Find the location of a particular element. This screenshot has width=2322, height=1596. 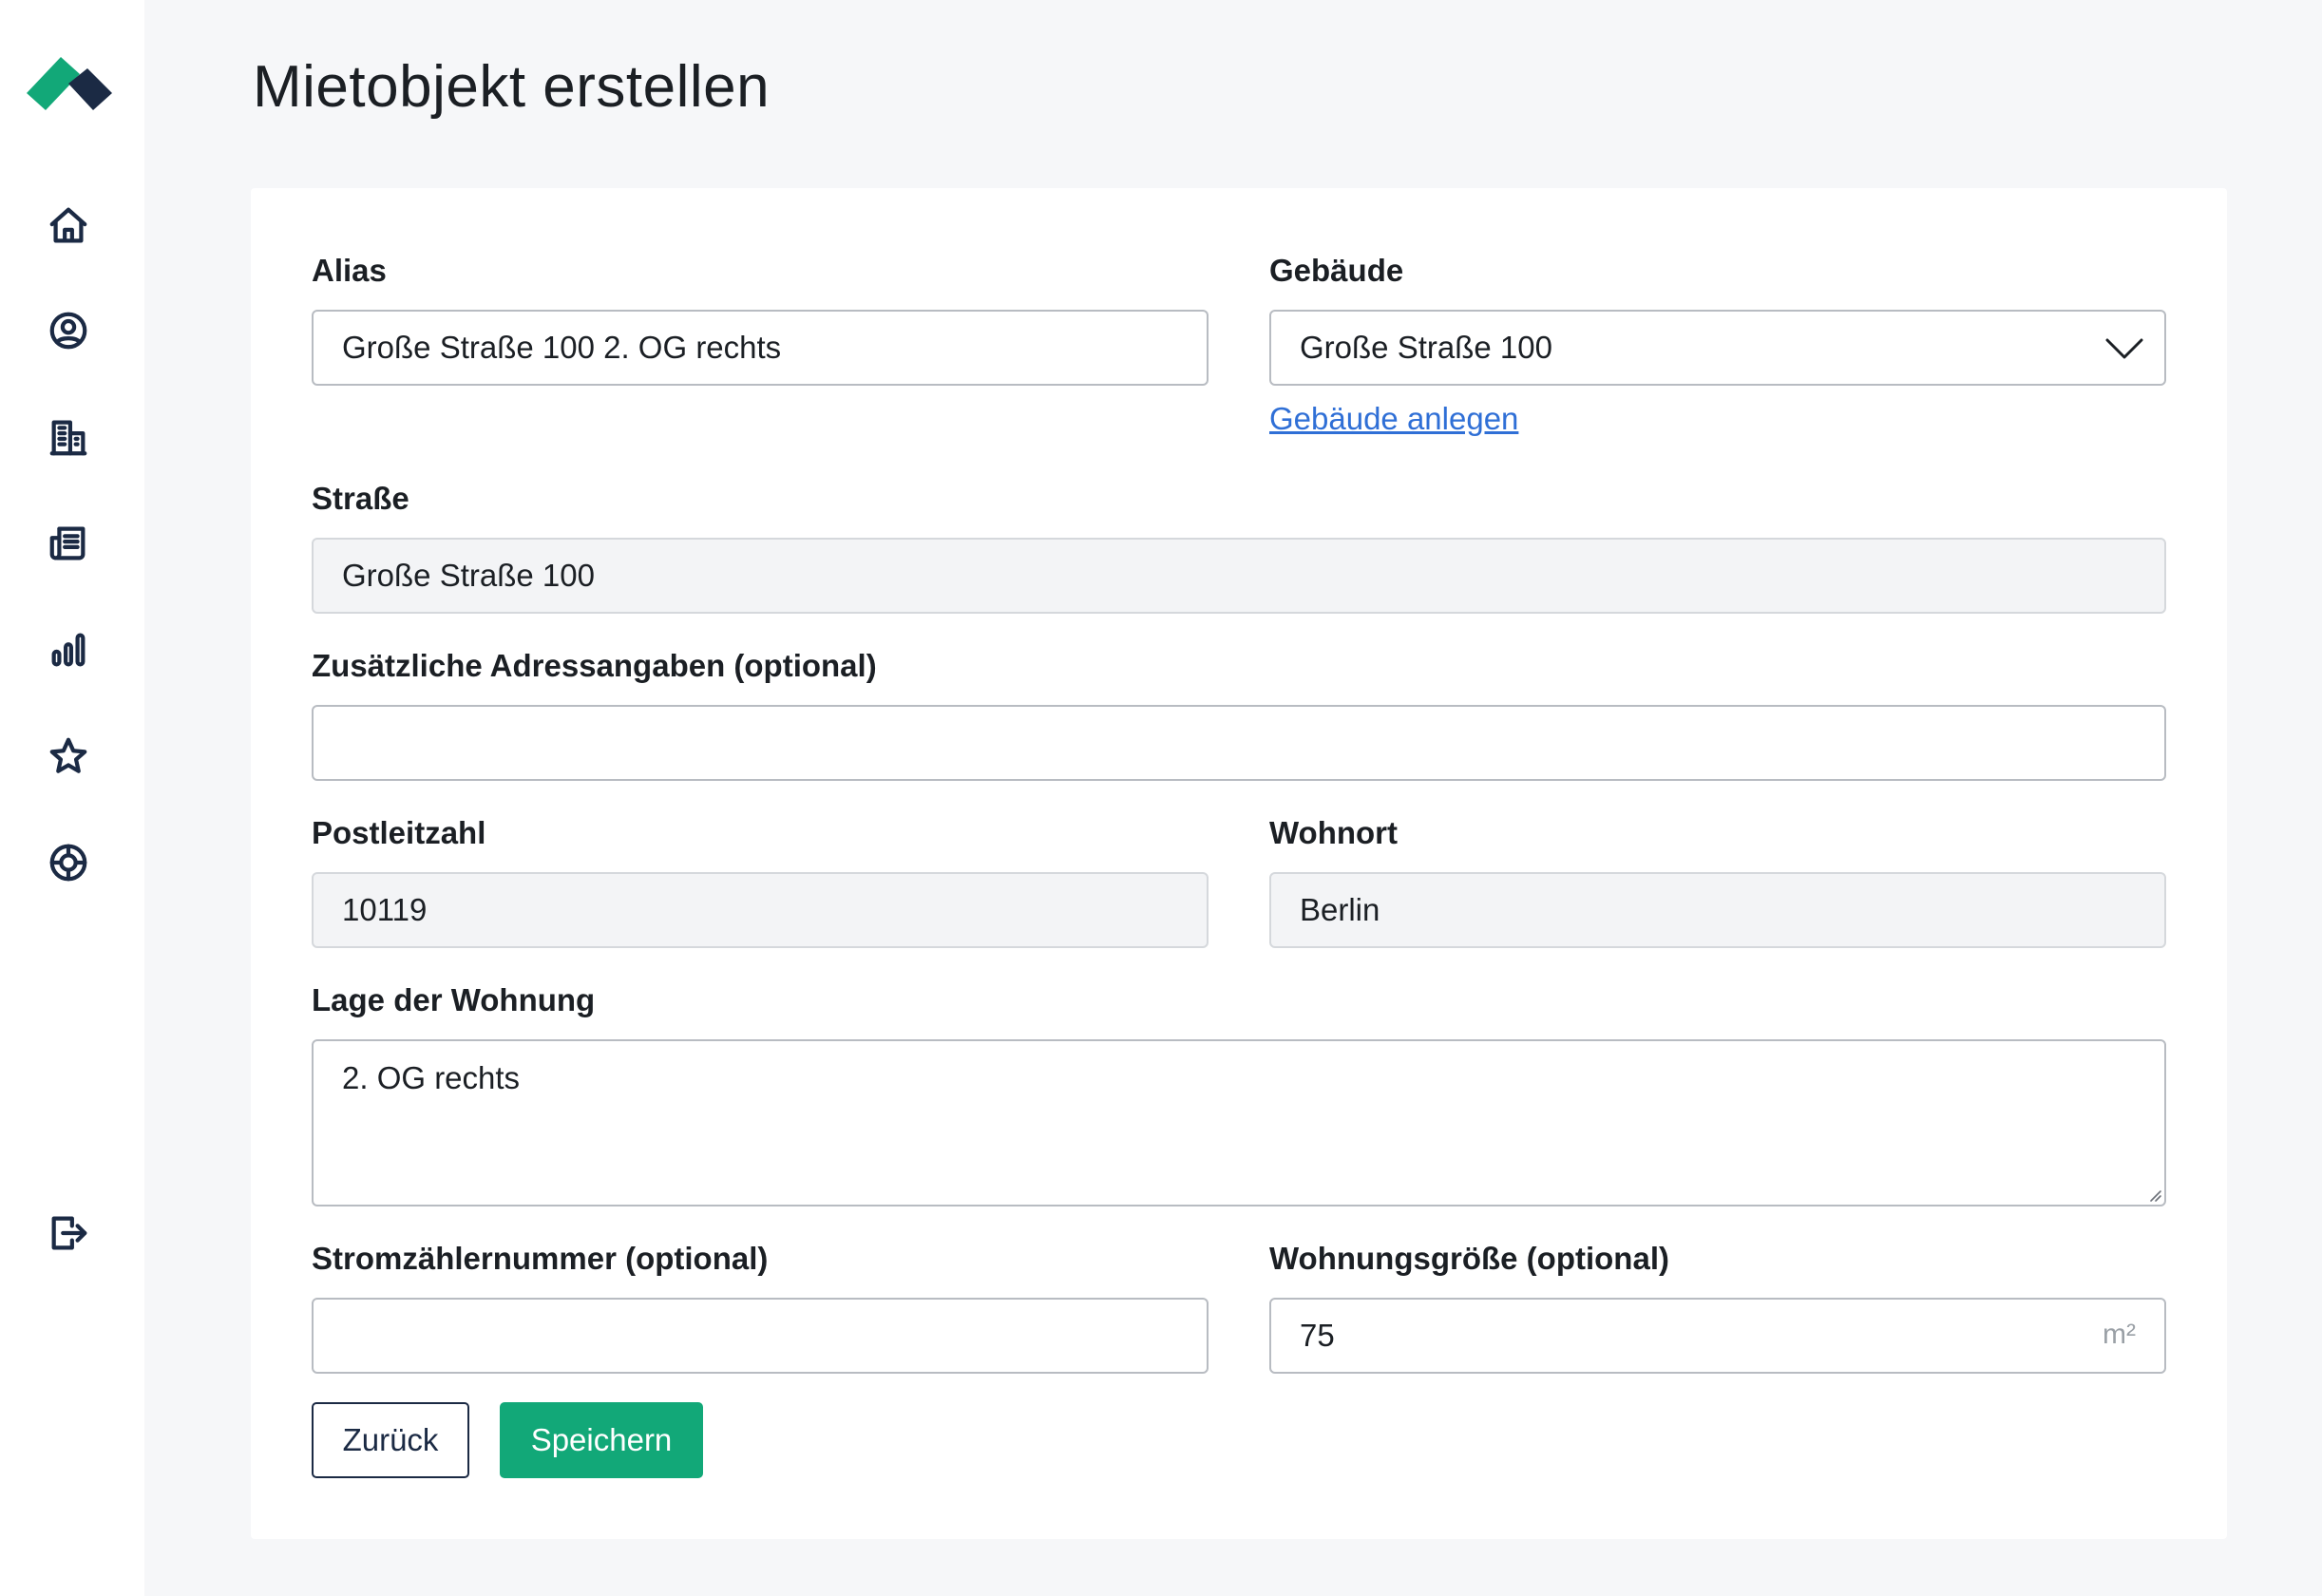

nav-profile is located at coordinates (68, 330).